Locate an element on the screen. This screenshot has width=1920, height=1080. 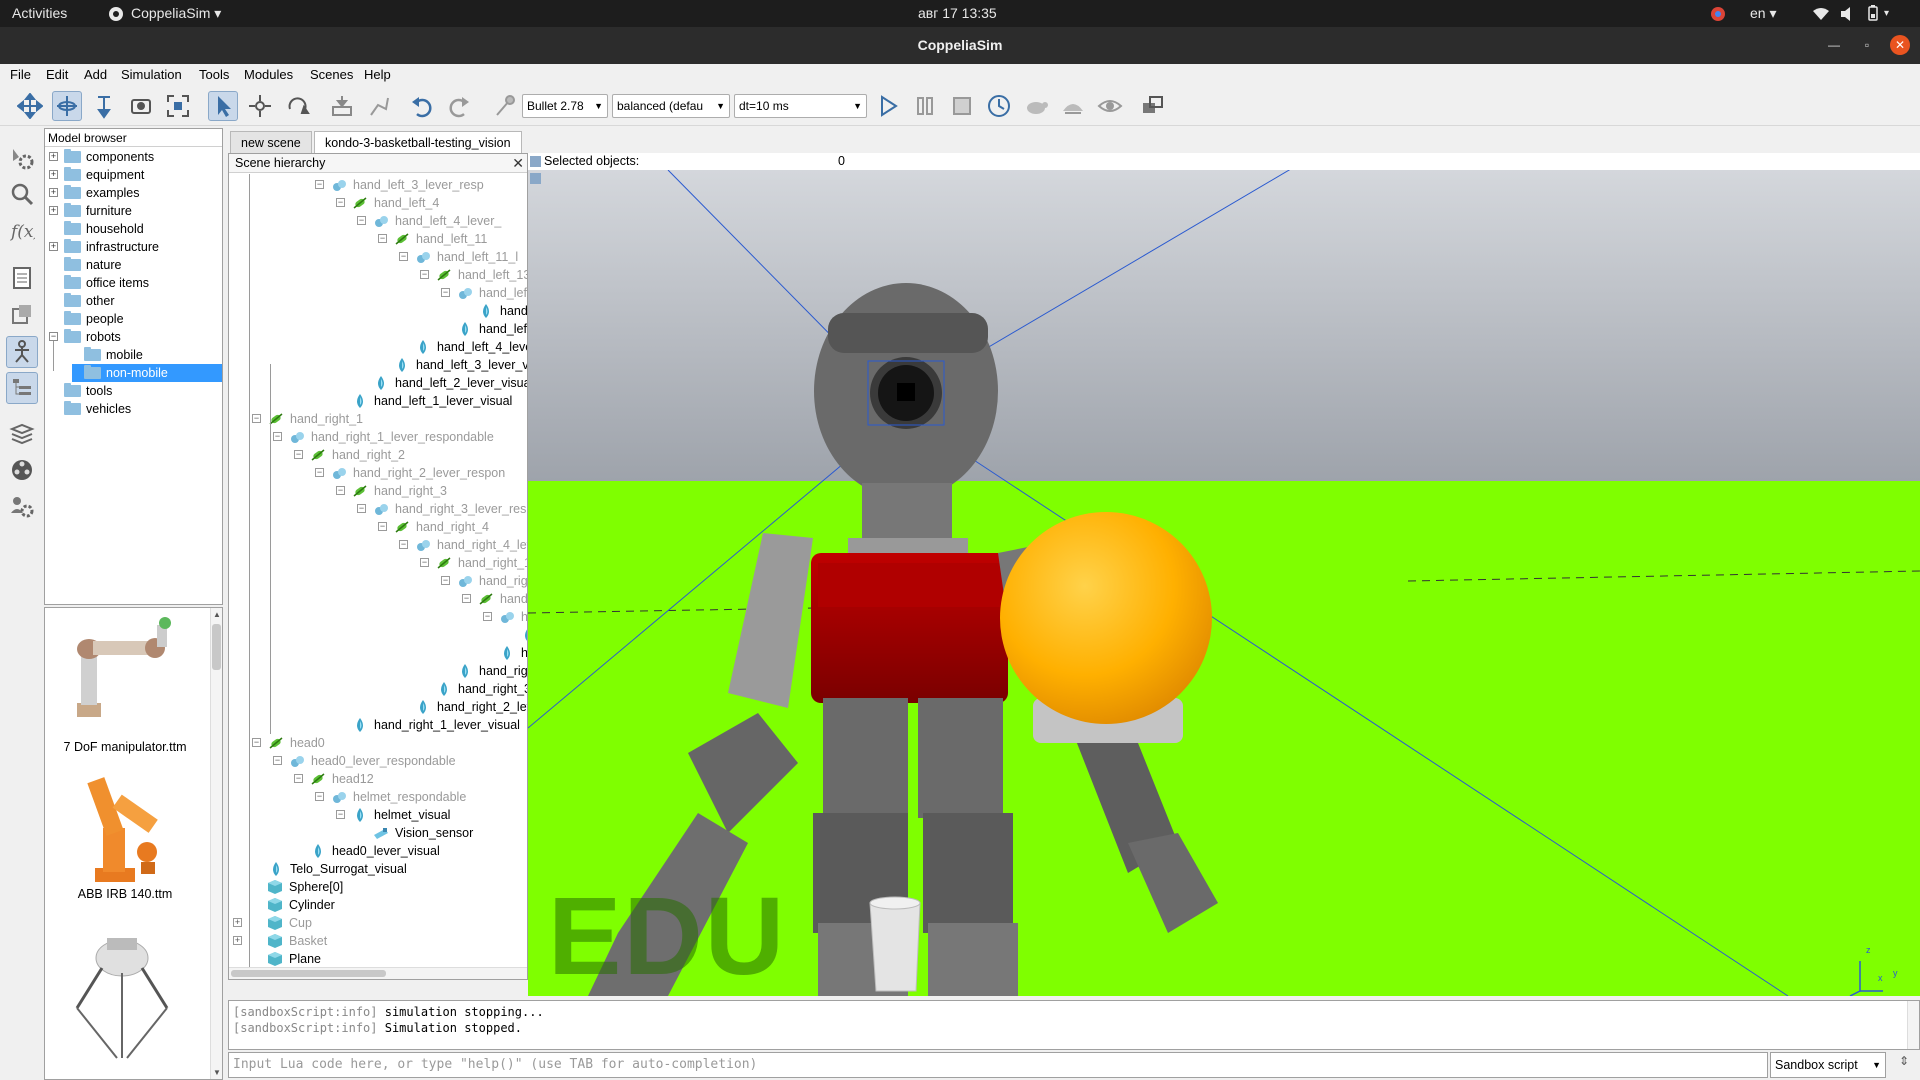
model-thumbnail: 7 DoF manipulator.ttm is located at coordinates (127, 683).